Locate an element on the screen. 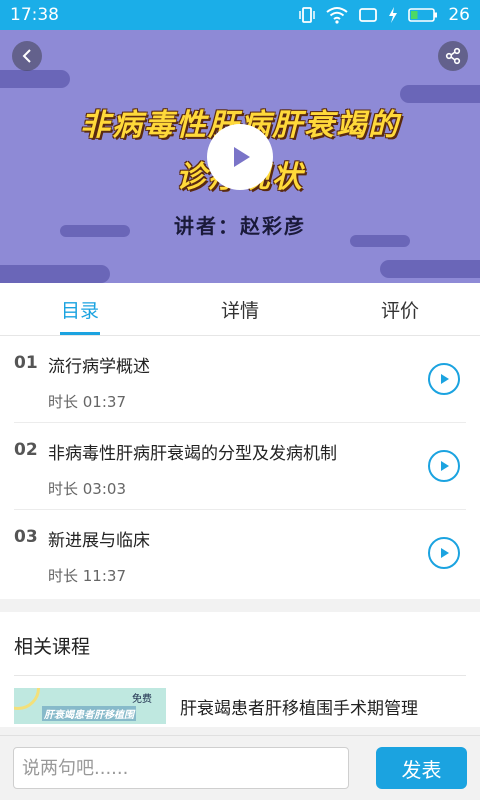 The height and width of the screenshot is (800, 480). arc-decoration is located at coordinates (27, 699).